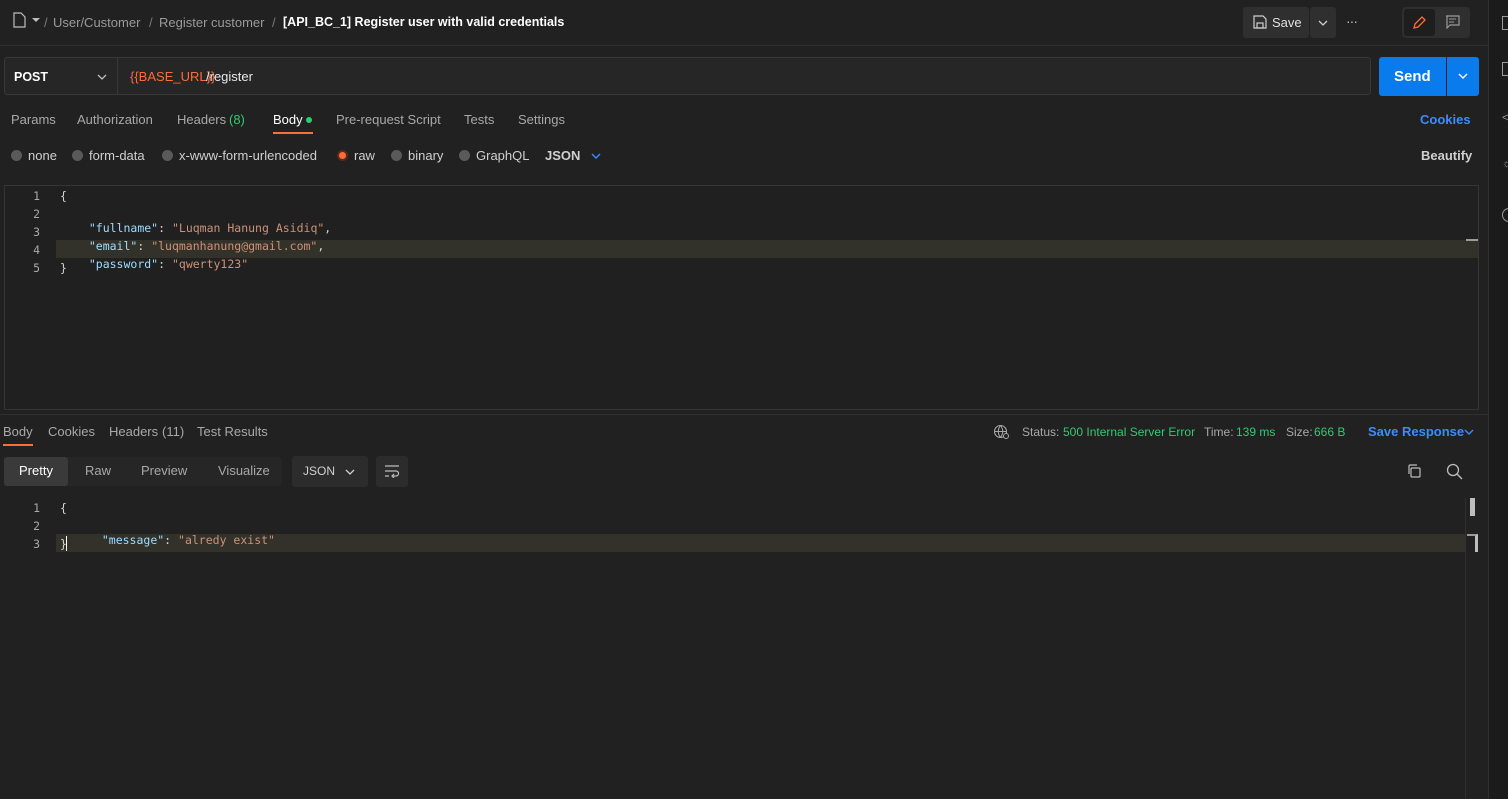  I want to click on send-options-button, so click(1463, 76).